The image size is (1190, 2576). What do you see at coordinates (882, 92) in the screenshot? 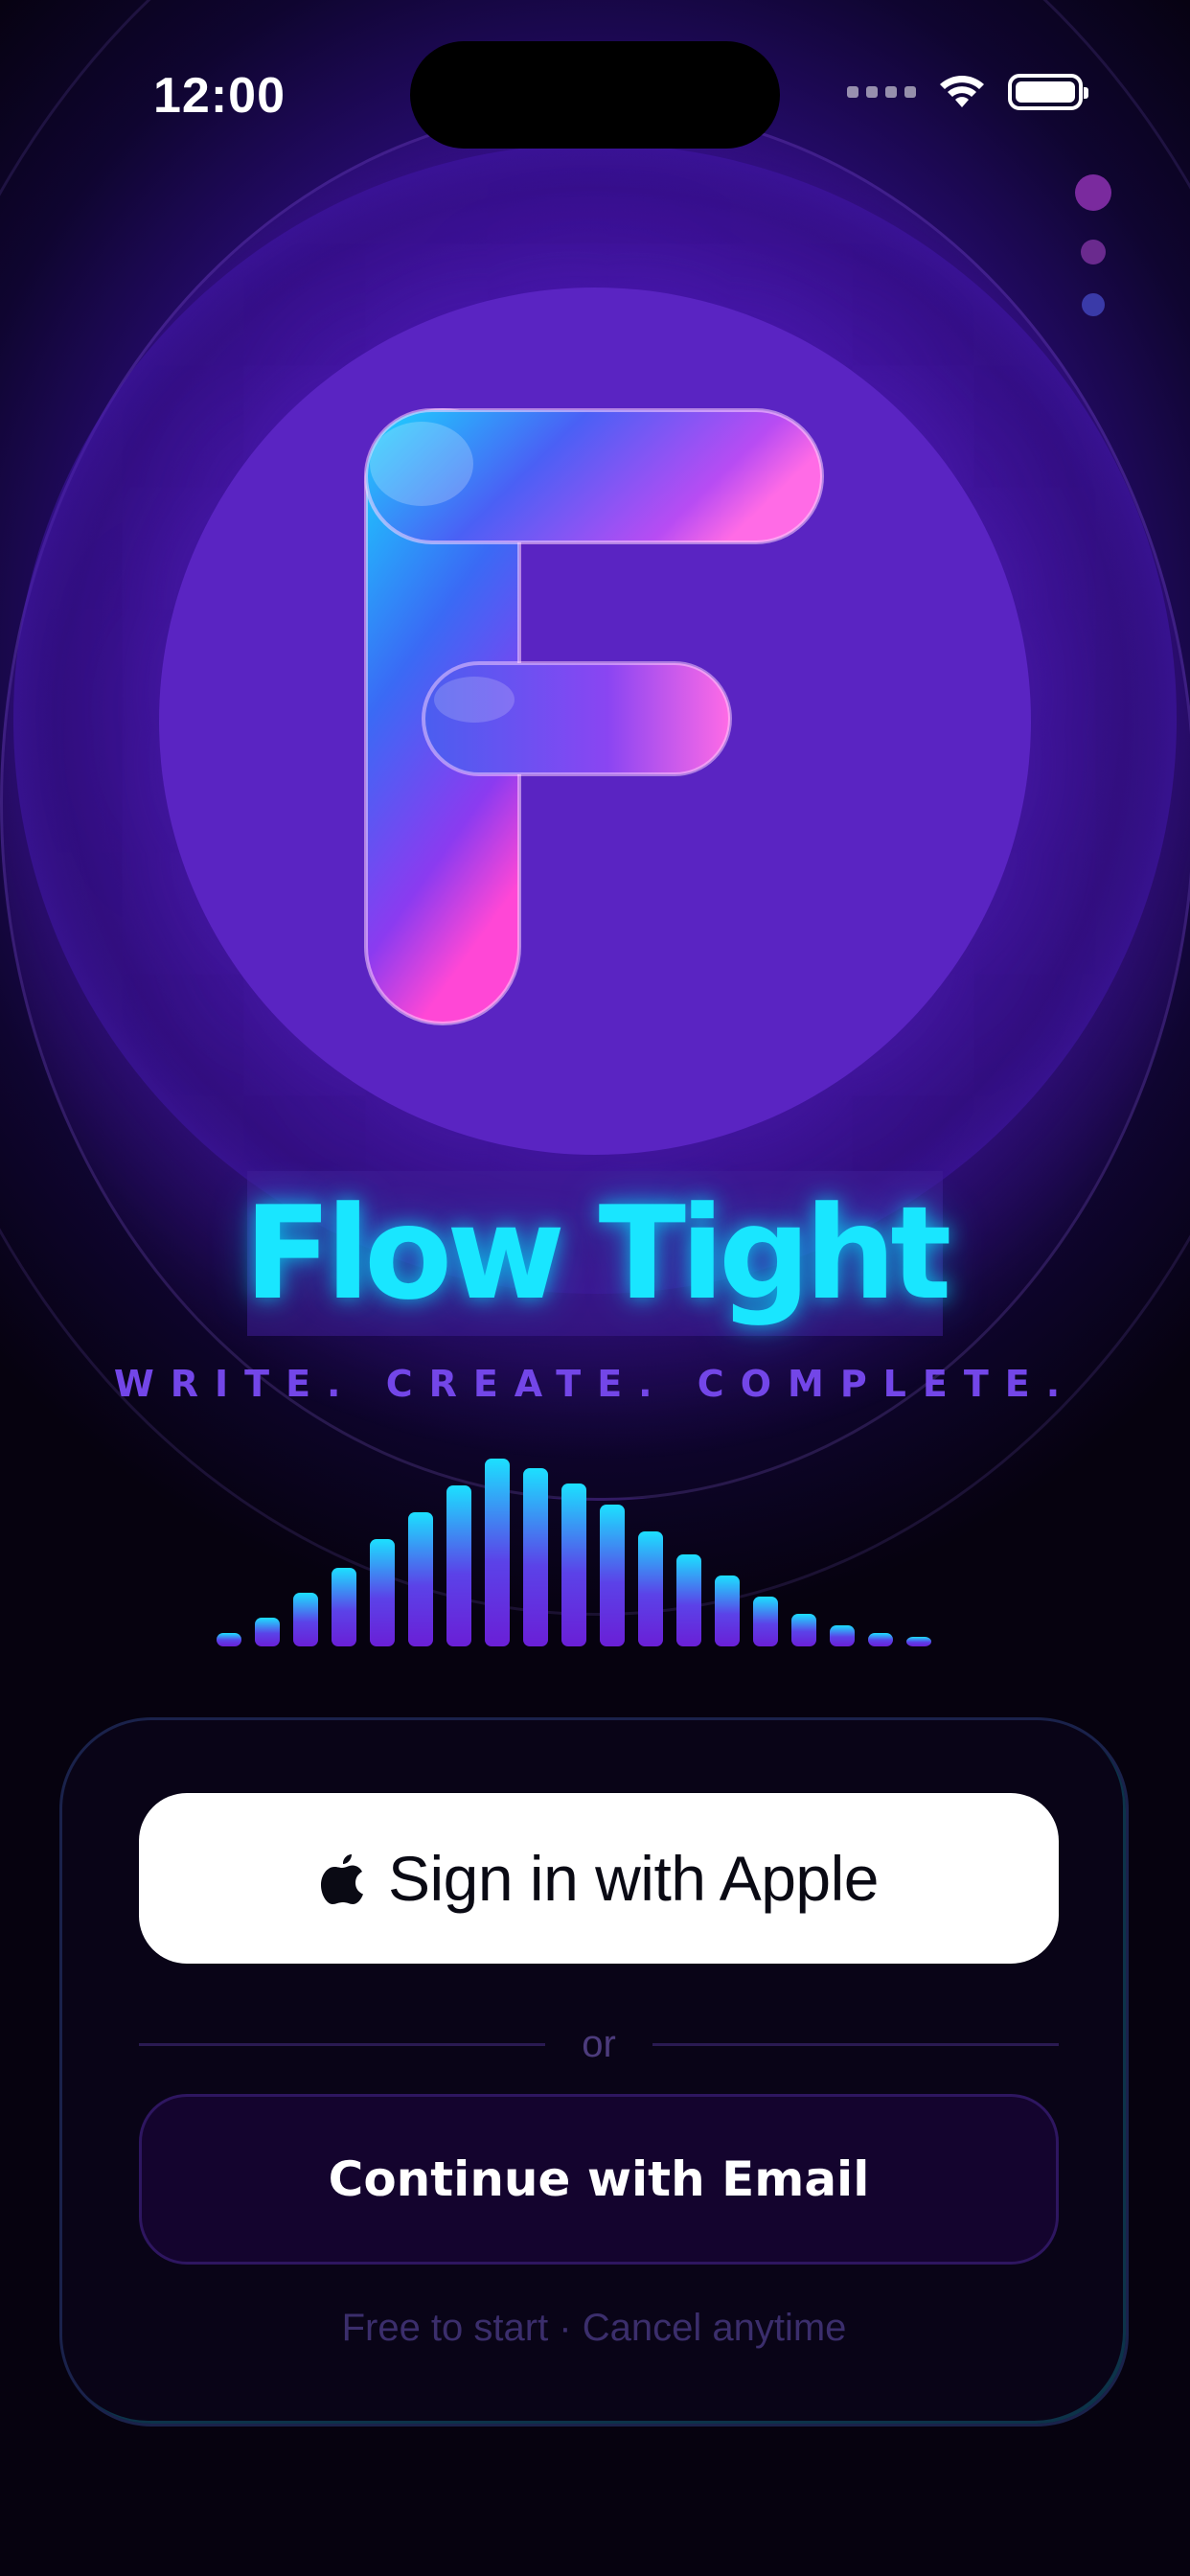
I see `cellular-signal-icon` at bounding box center [882, 92].